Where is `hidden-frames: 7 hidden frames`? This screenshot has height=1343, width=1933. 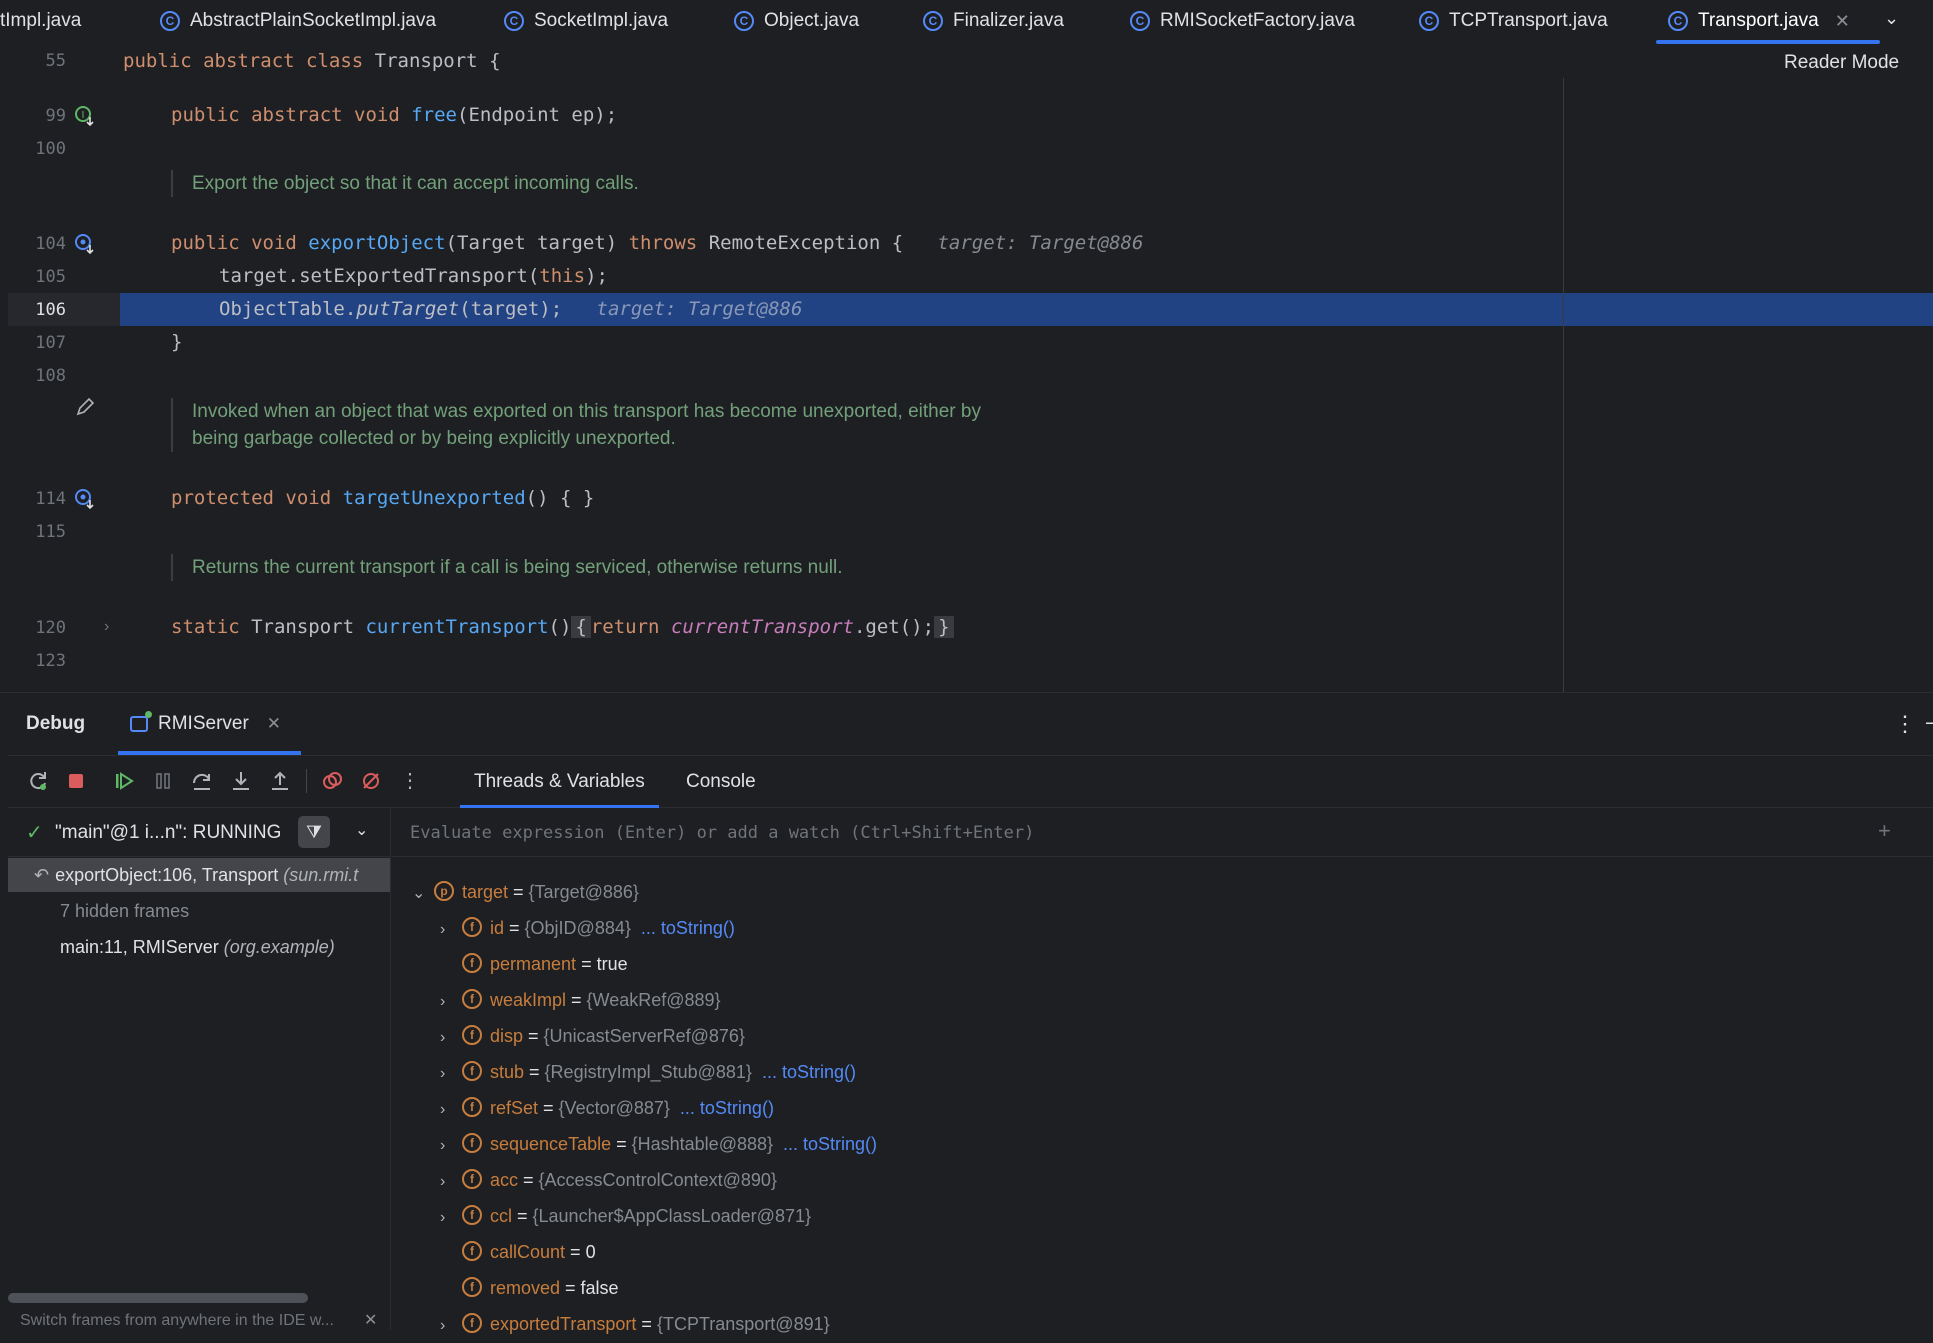
hidden-frames: 7 hidden frames is located at coordinates (199, 911).